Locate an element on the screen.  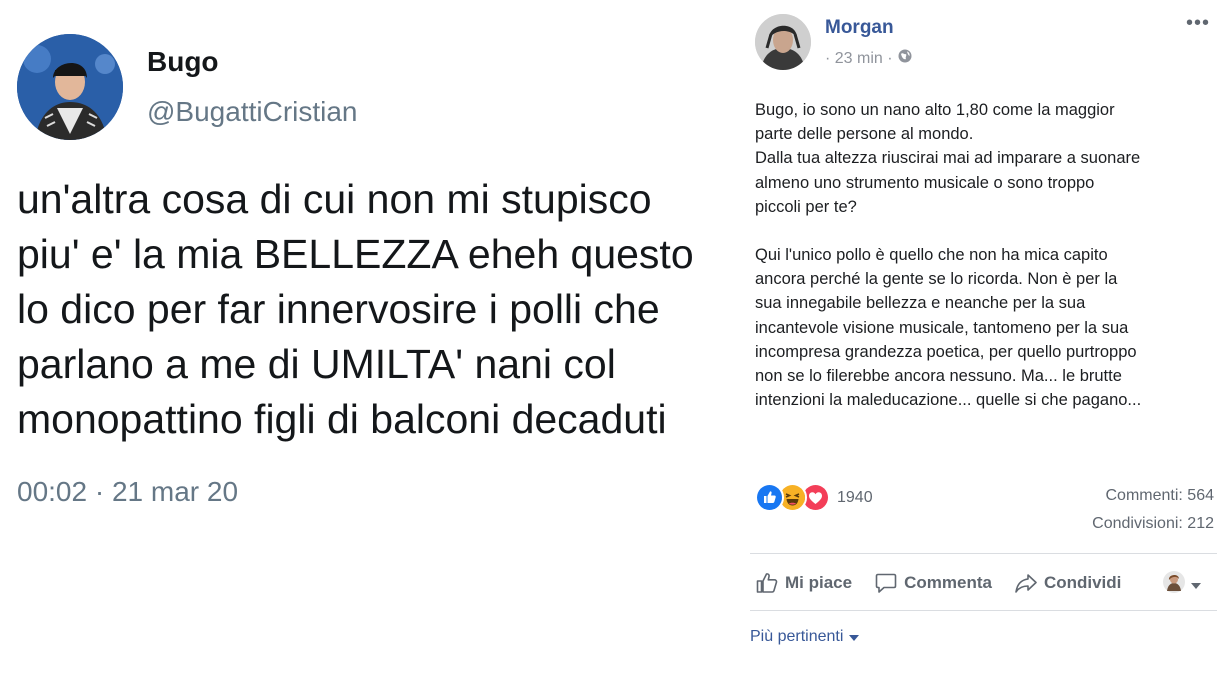
comment-sort-dropdown: Più pertinenti is located at coordinates (805, 637).